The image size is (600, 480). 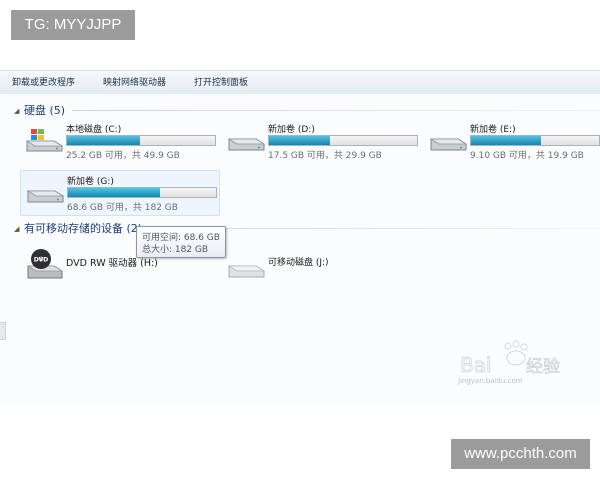 What do you see at coordinates (246, 271) in the screenshot?
I see `removable-disk-icon` at bounding box center [246, 271].